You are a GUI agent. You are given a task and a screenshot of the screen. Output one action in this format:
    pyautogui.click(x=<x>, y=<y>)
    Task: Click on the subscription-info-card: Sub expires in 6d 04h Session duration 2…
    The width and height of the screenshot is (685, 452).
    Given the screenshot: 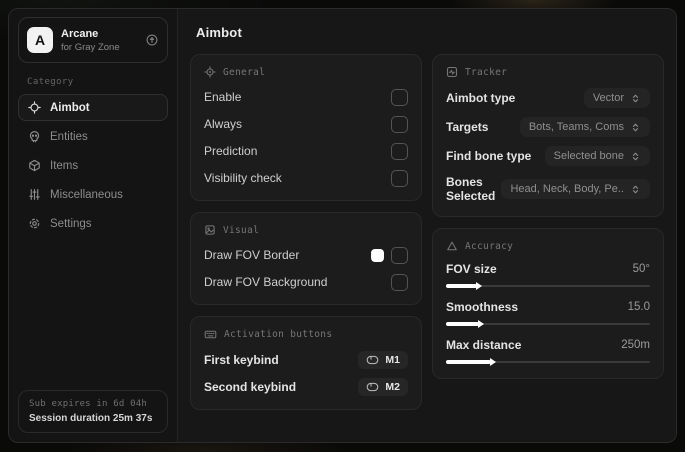 What is the action you would take?
    pyautogui.click(x=93, y=411)
    